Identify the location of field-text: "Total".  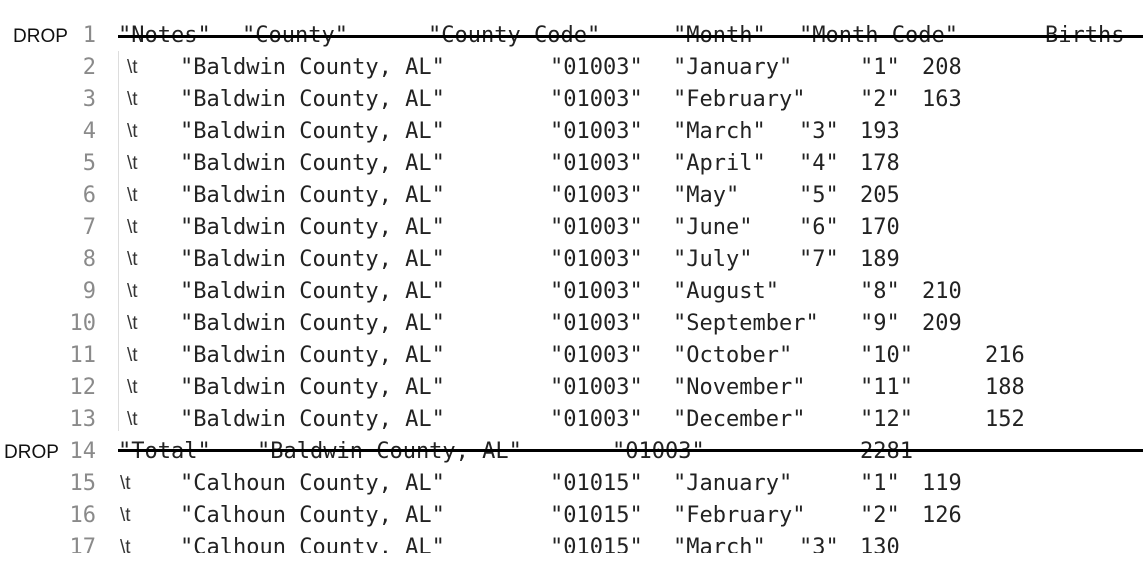
(164, 452).